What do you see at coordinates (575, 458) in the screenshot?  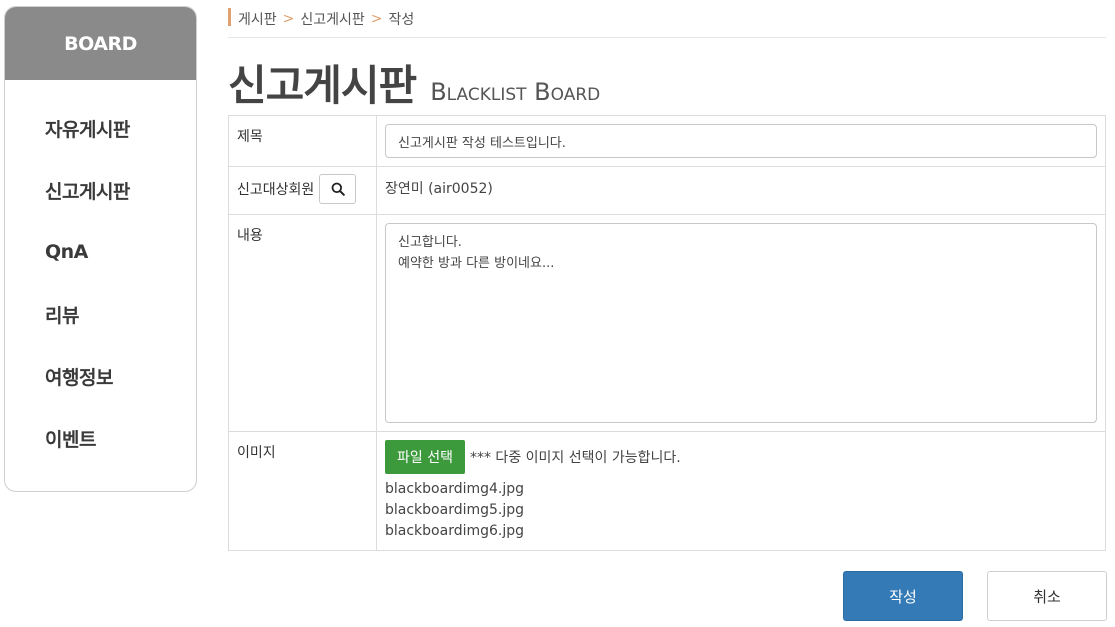 I see `file-note: *** 다중 이미지 선택이 가능합니다.` at bounding box center [575, 458].